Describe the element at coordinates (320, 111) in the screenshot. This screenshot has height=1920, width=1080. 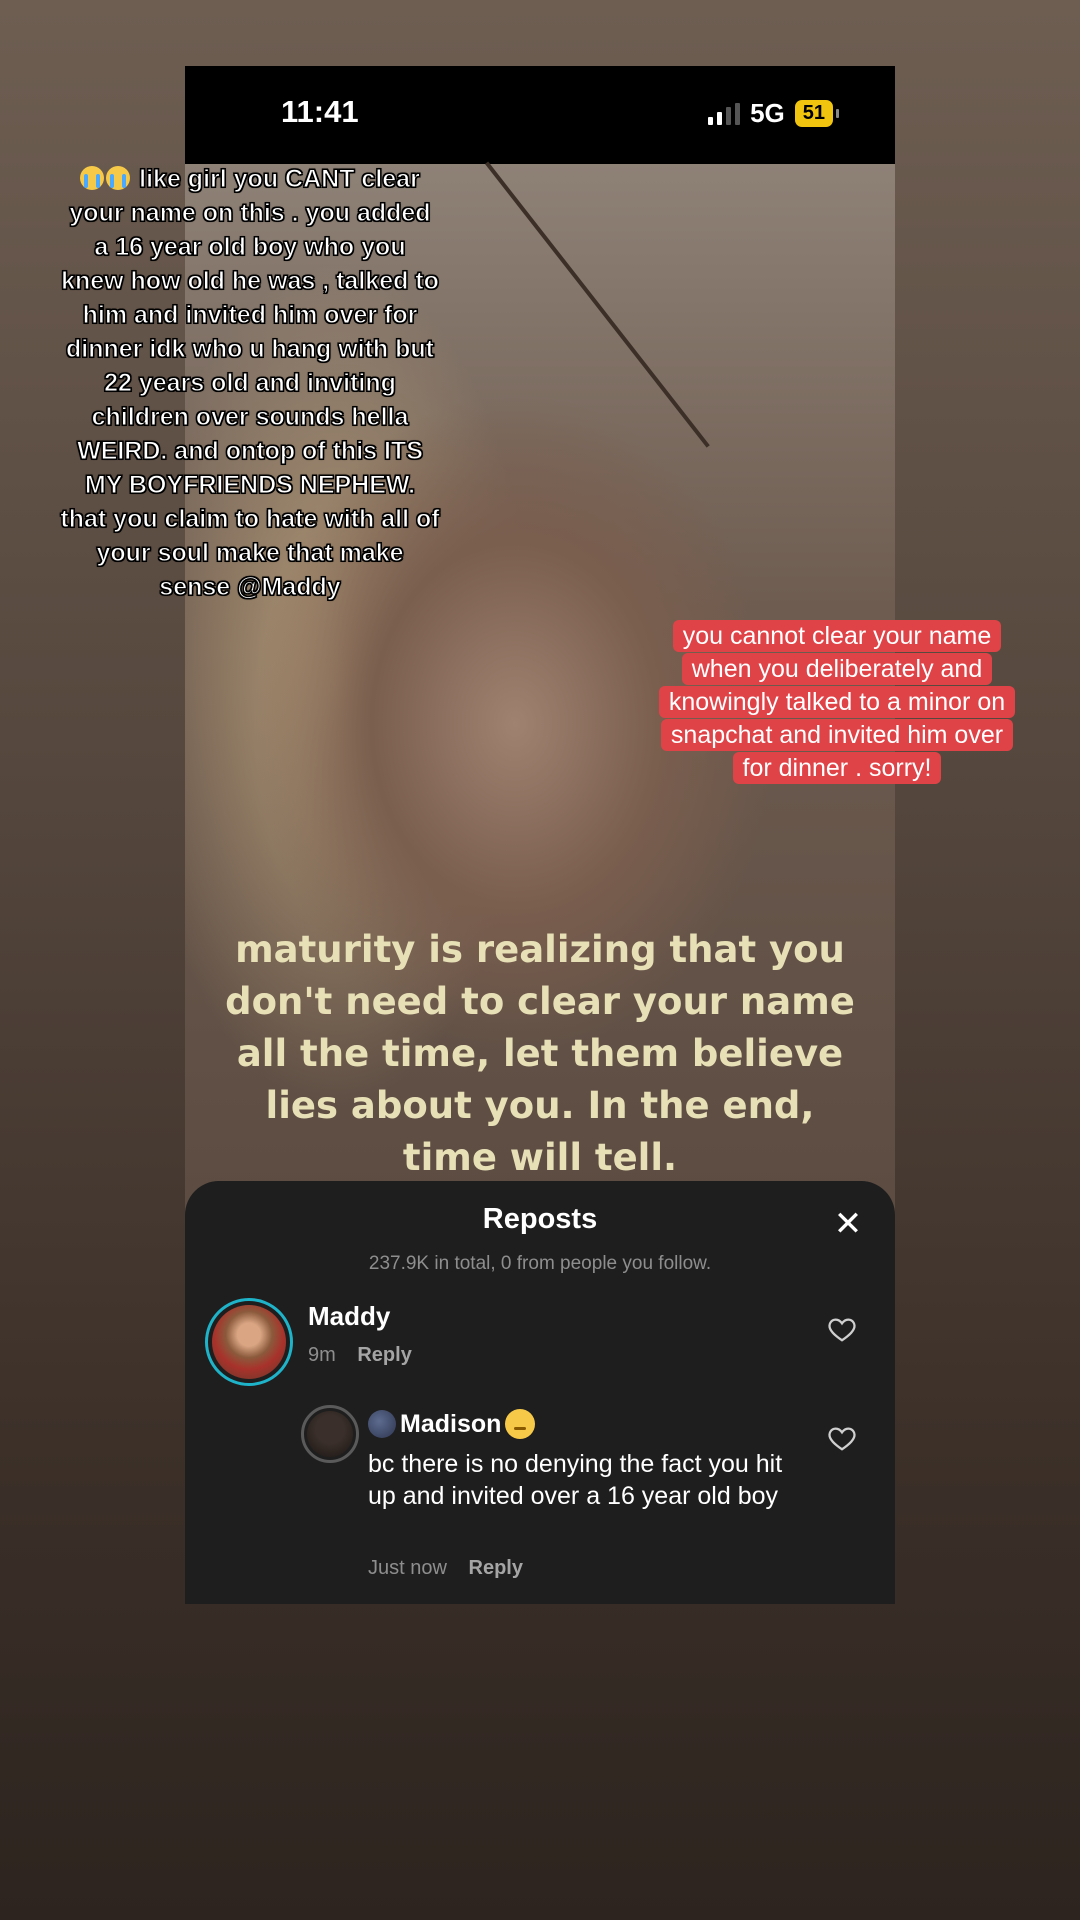
I see `status-time: 11:41` at that location.